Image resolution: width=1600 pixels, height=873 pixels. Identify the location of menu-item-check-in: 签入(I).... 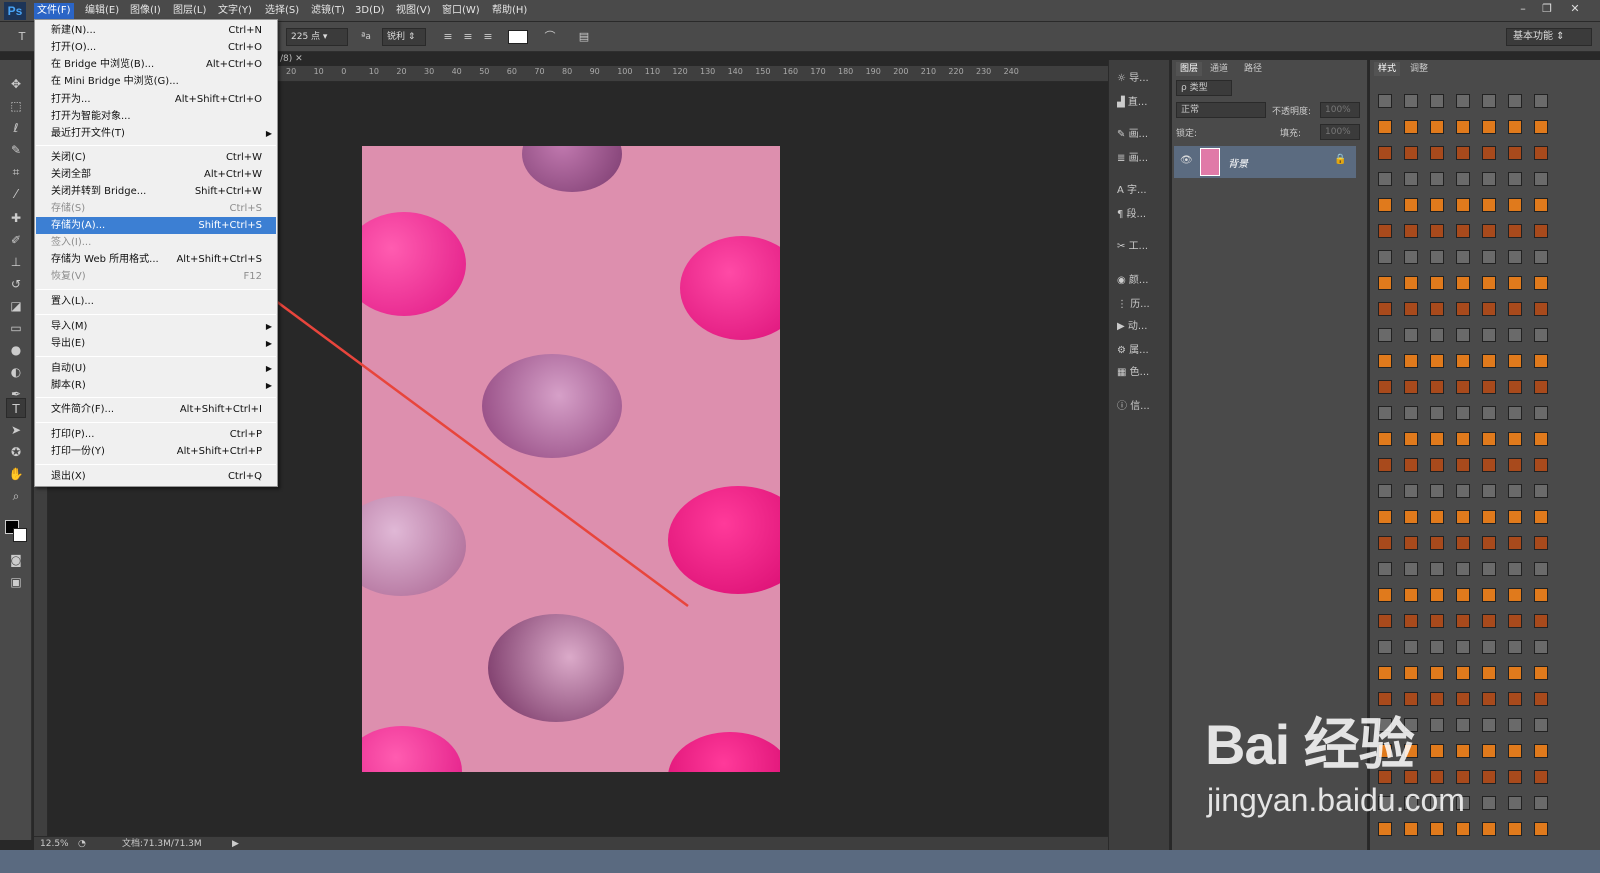
(156, 242).